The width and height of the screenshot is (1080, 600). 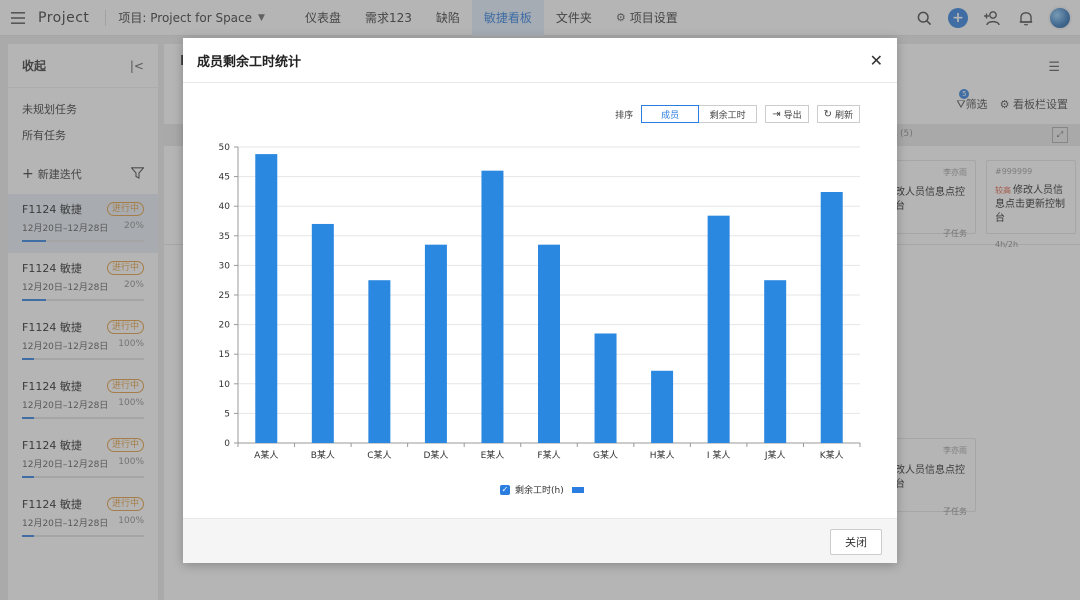 What do you see at coordinates (775, 455) in the screenshot?
I see `x-tick-label: J某人` at bounding box center [775, 455].